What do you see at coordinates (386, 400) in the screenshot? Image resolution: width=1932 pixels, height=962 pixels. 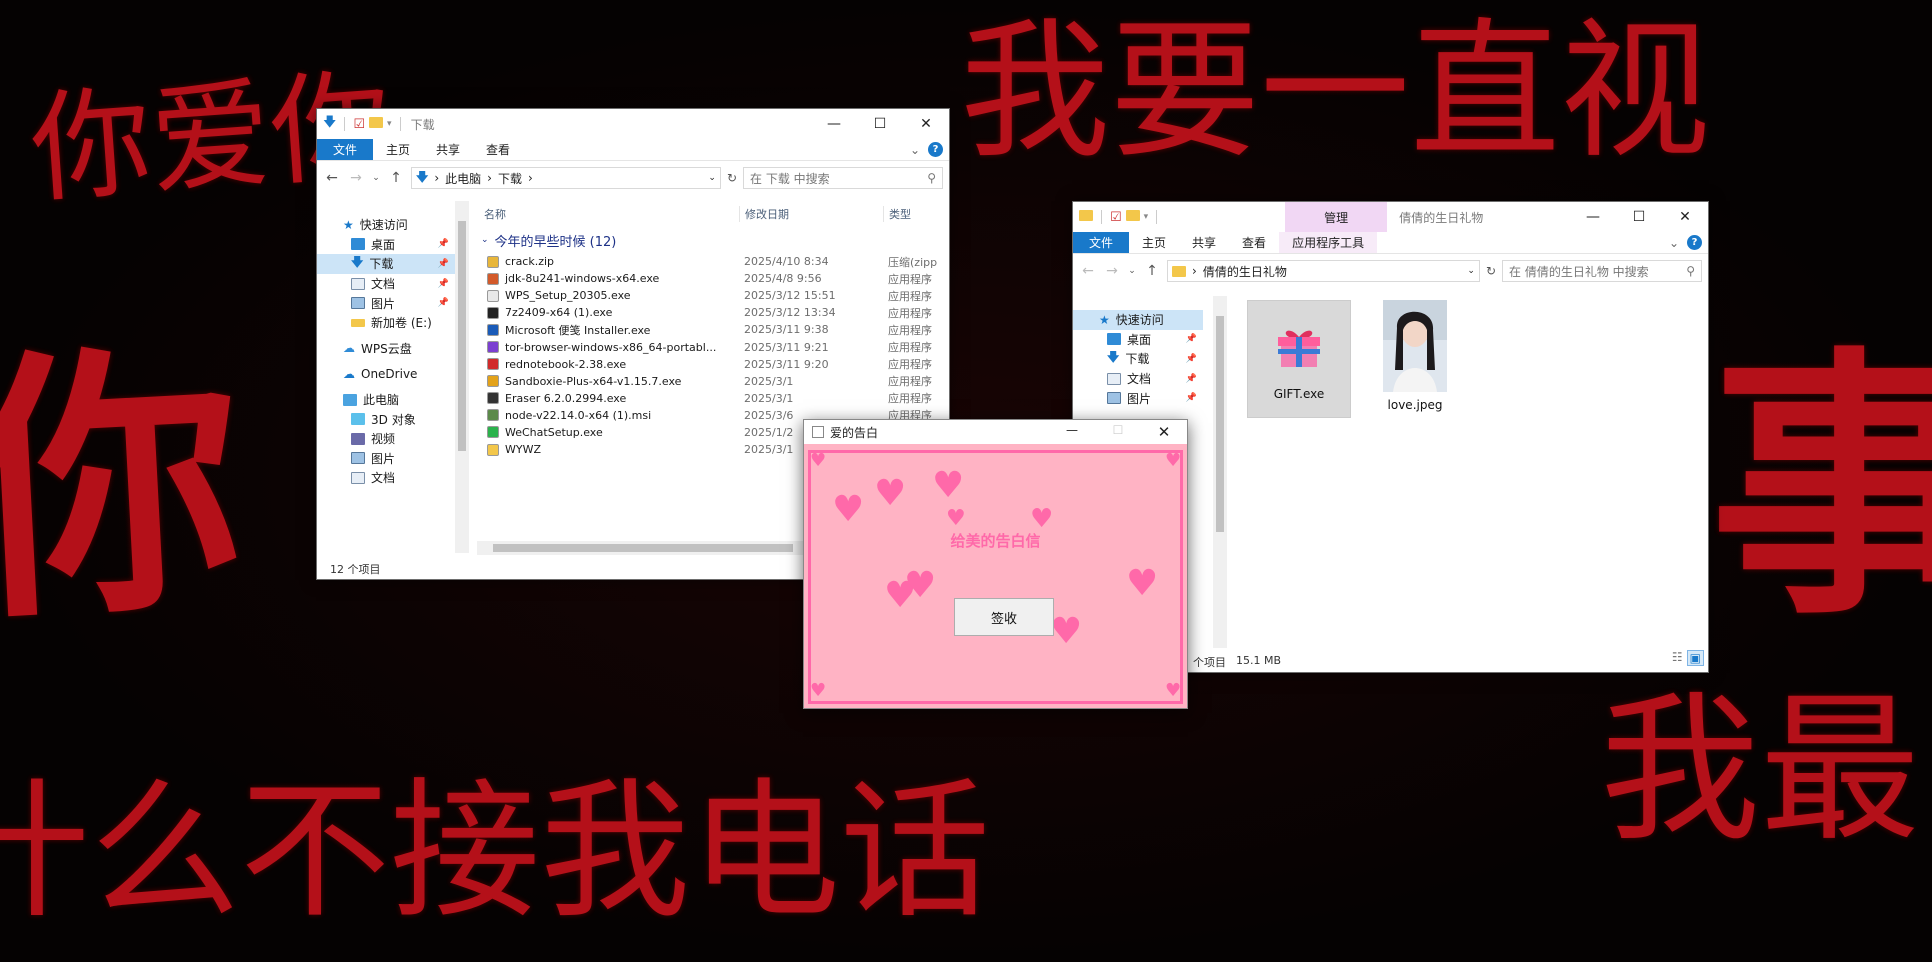 I see `sidebar-item-this-pc: 此电脑` at bounding box center [386, 400].